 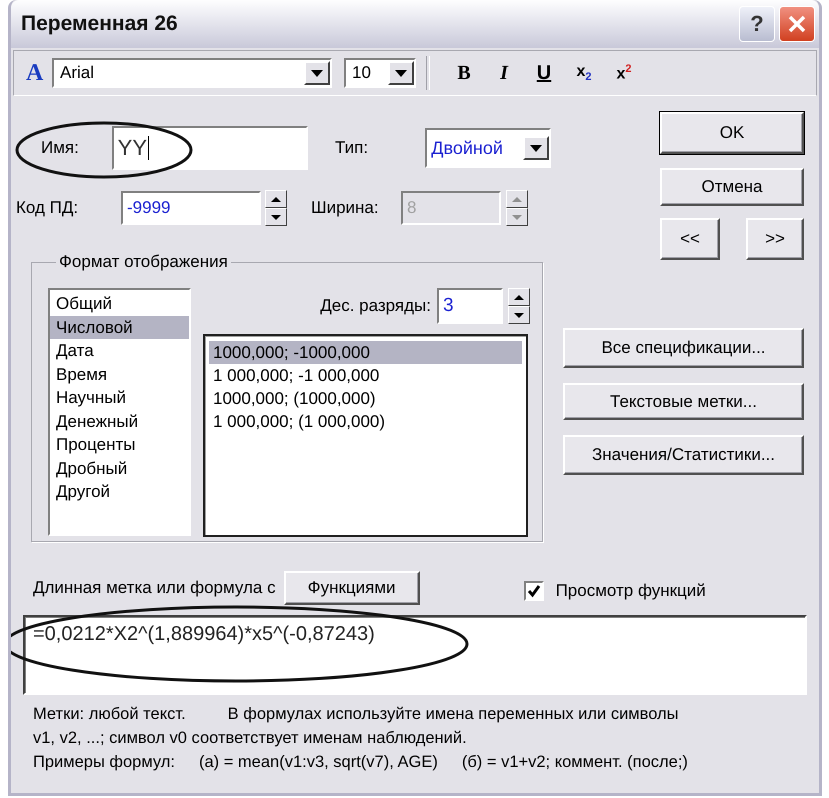 I want to click on decimals-field: 3, so click(x=470, y=306).